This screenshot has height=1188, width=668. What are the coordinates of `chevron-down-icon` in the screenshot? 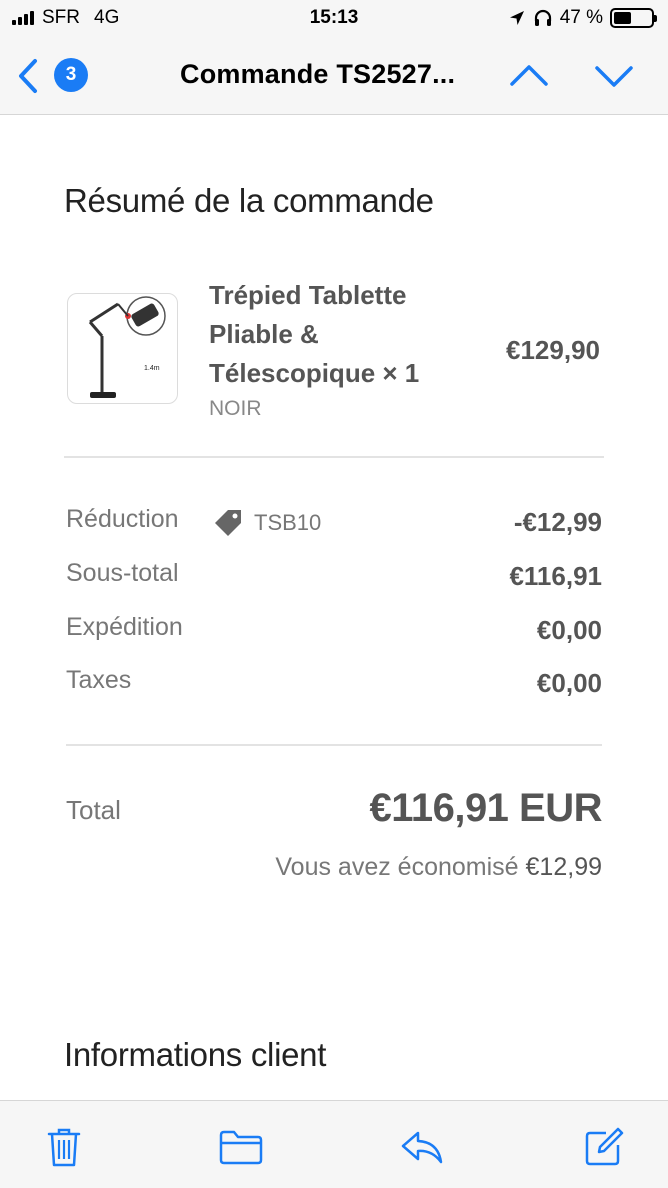 It's located at (614, 76).